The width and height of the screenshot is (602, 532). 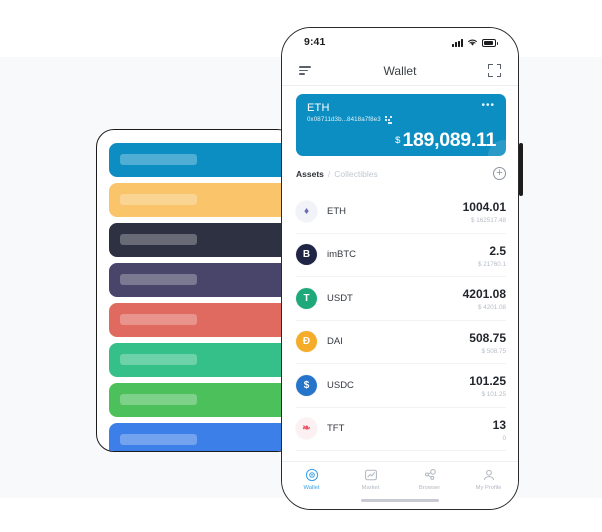 I want to click on asset-amount: 508.75, so click(x=487, y=337).